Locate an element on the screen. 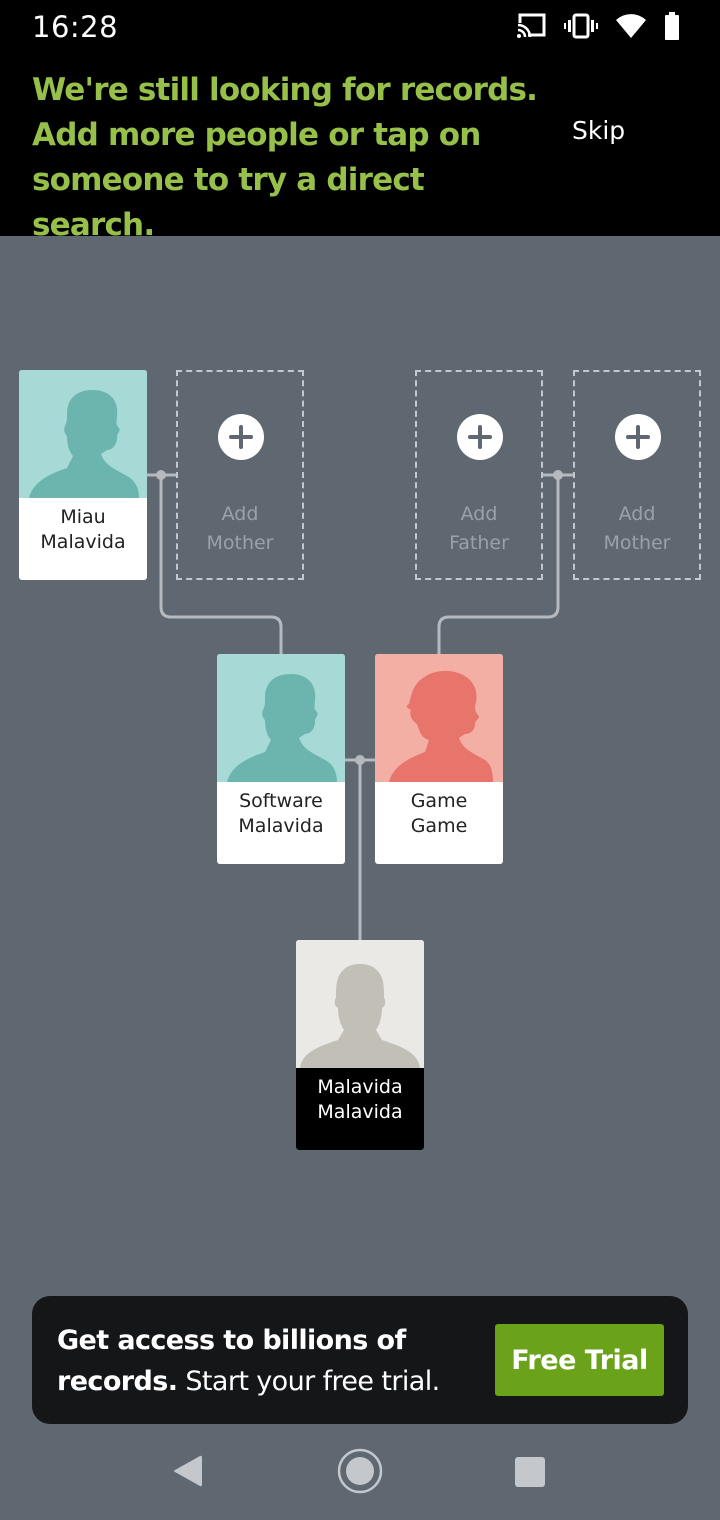 The width and height of the screenshot is (720, 1520). person-name: Software Malavida is located at coordinates (281, 823).